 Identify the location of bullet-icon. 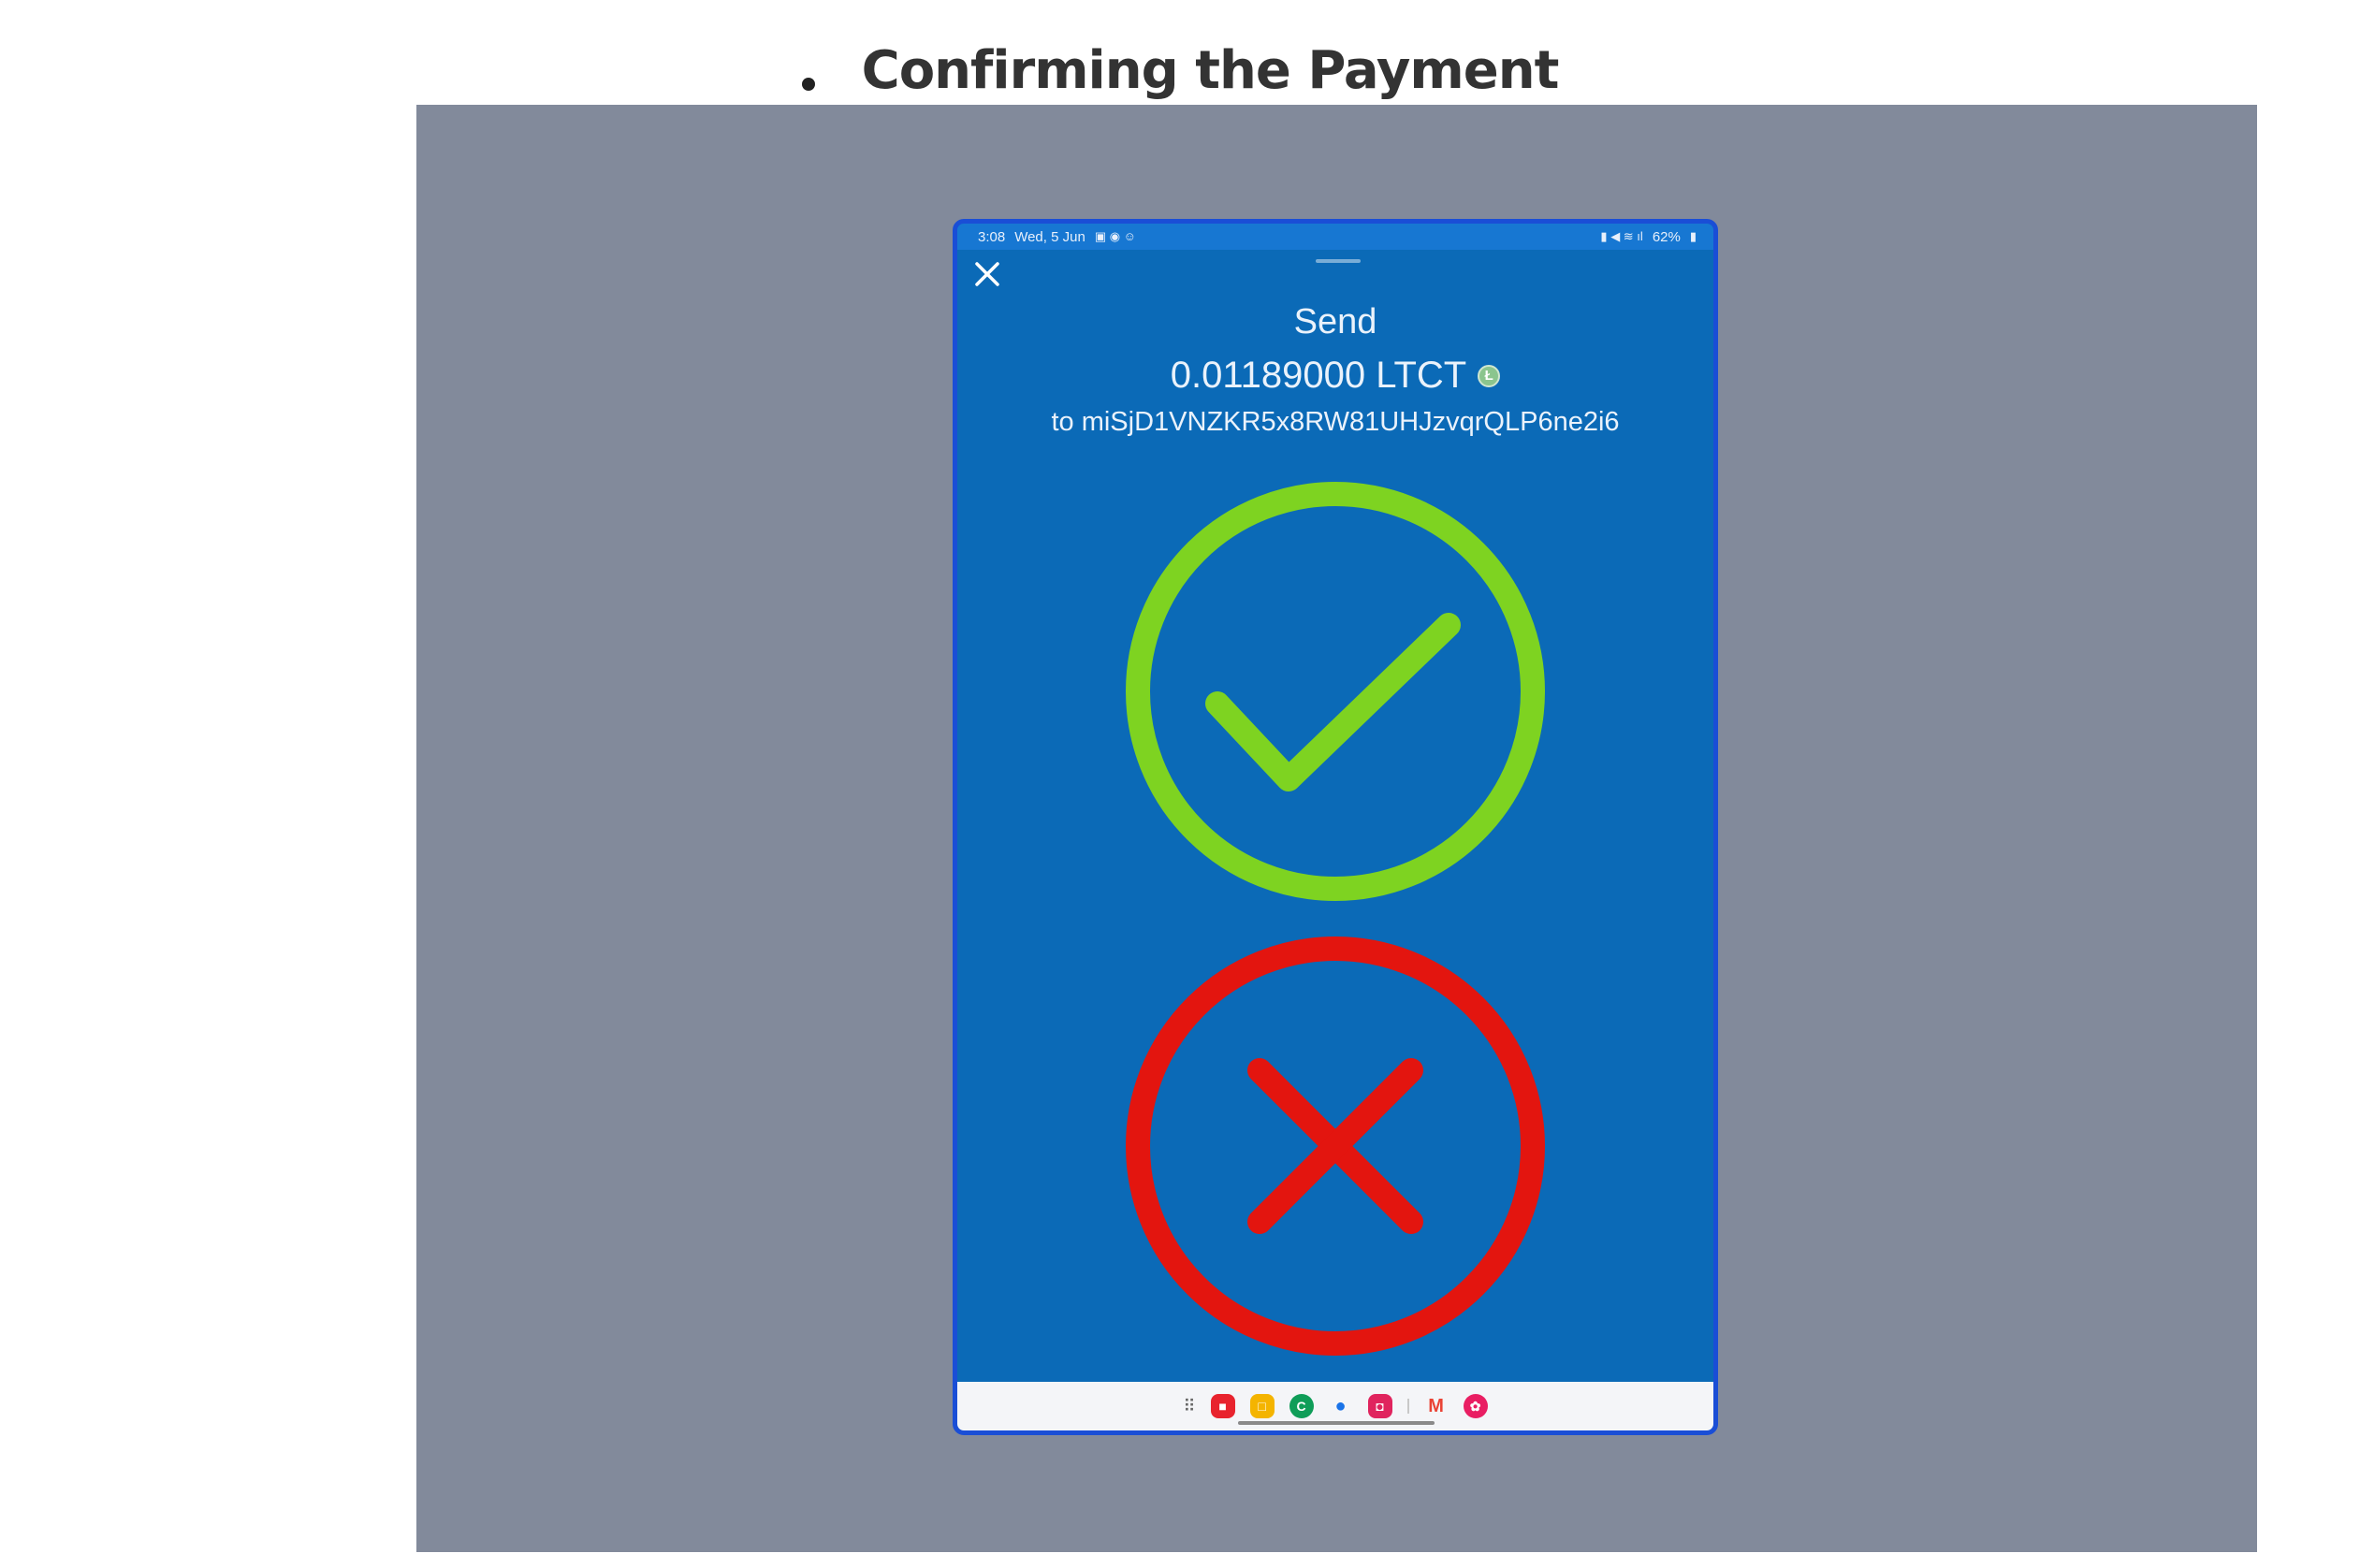
(808, 85).